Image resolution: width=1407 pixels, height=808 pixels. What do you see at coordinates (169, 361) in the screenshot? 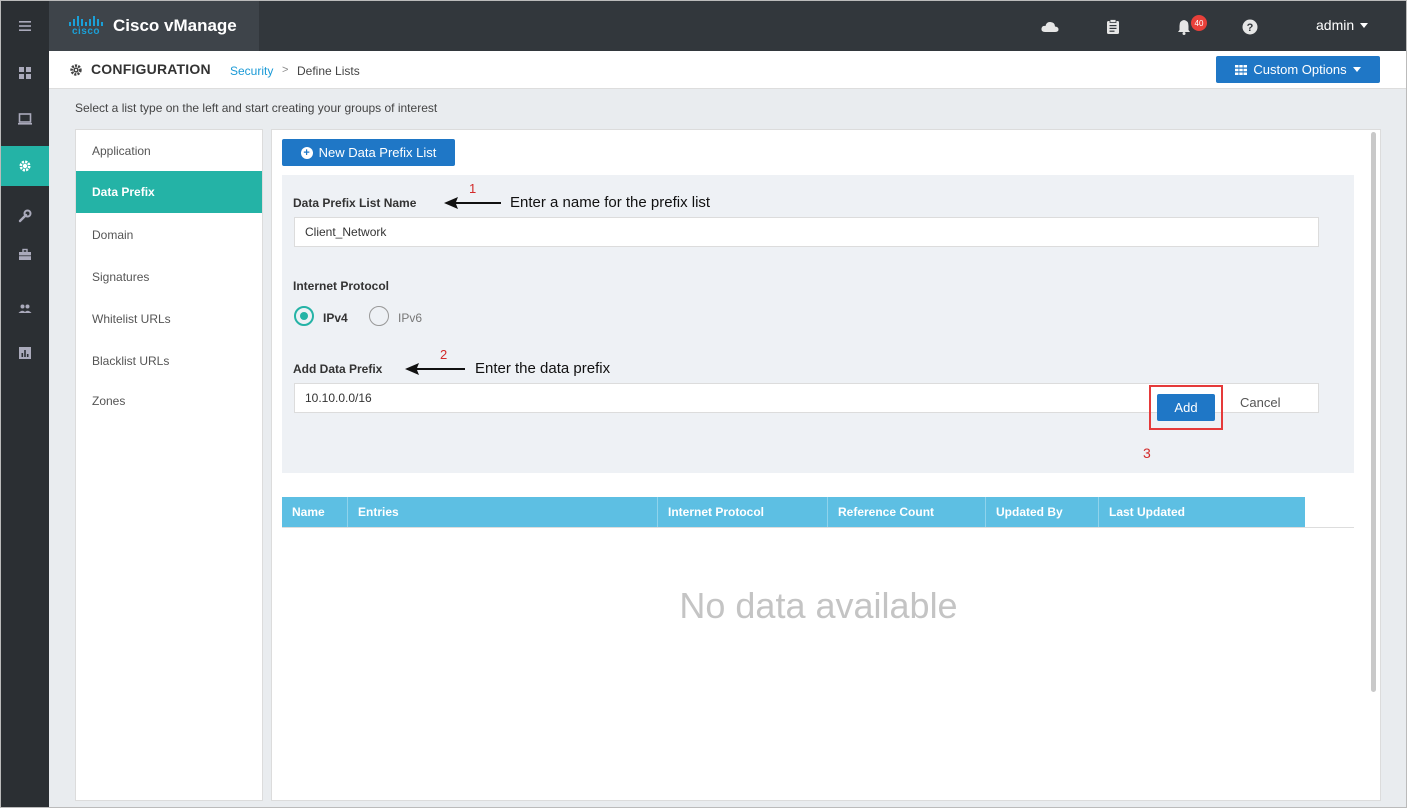
I see `list-type-blacklist-urls: Blacklist URLs` at bounding box center [169, 361].